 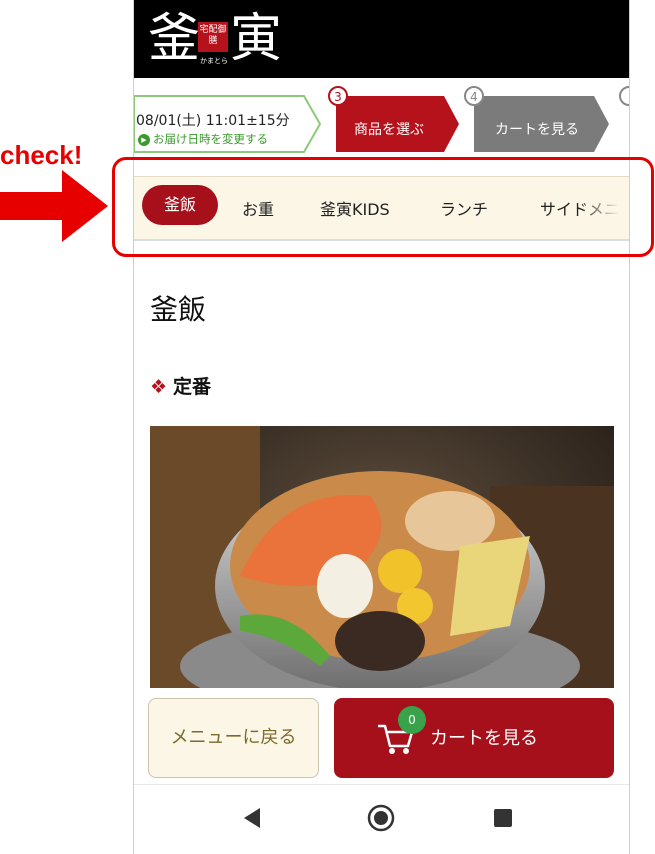 I want to click on nav-home-icon, so click(x=381, y=818).